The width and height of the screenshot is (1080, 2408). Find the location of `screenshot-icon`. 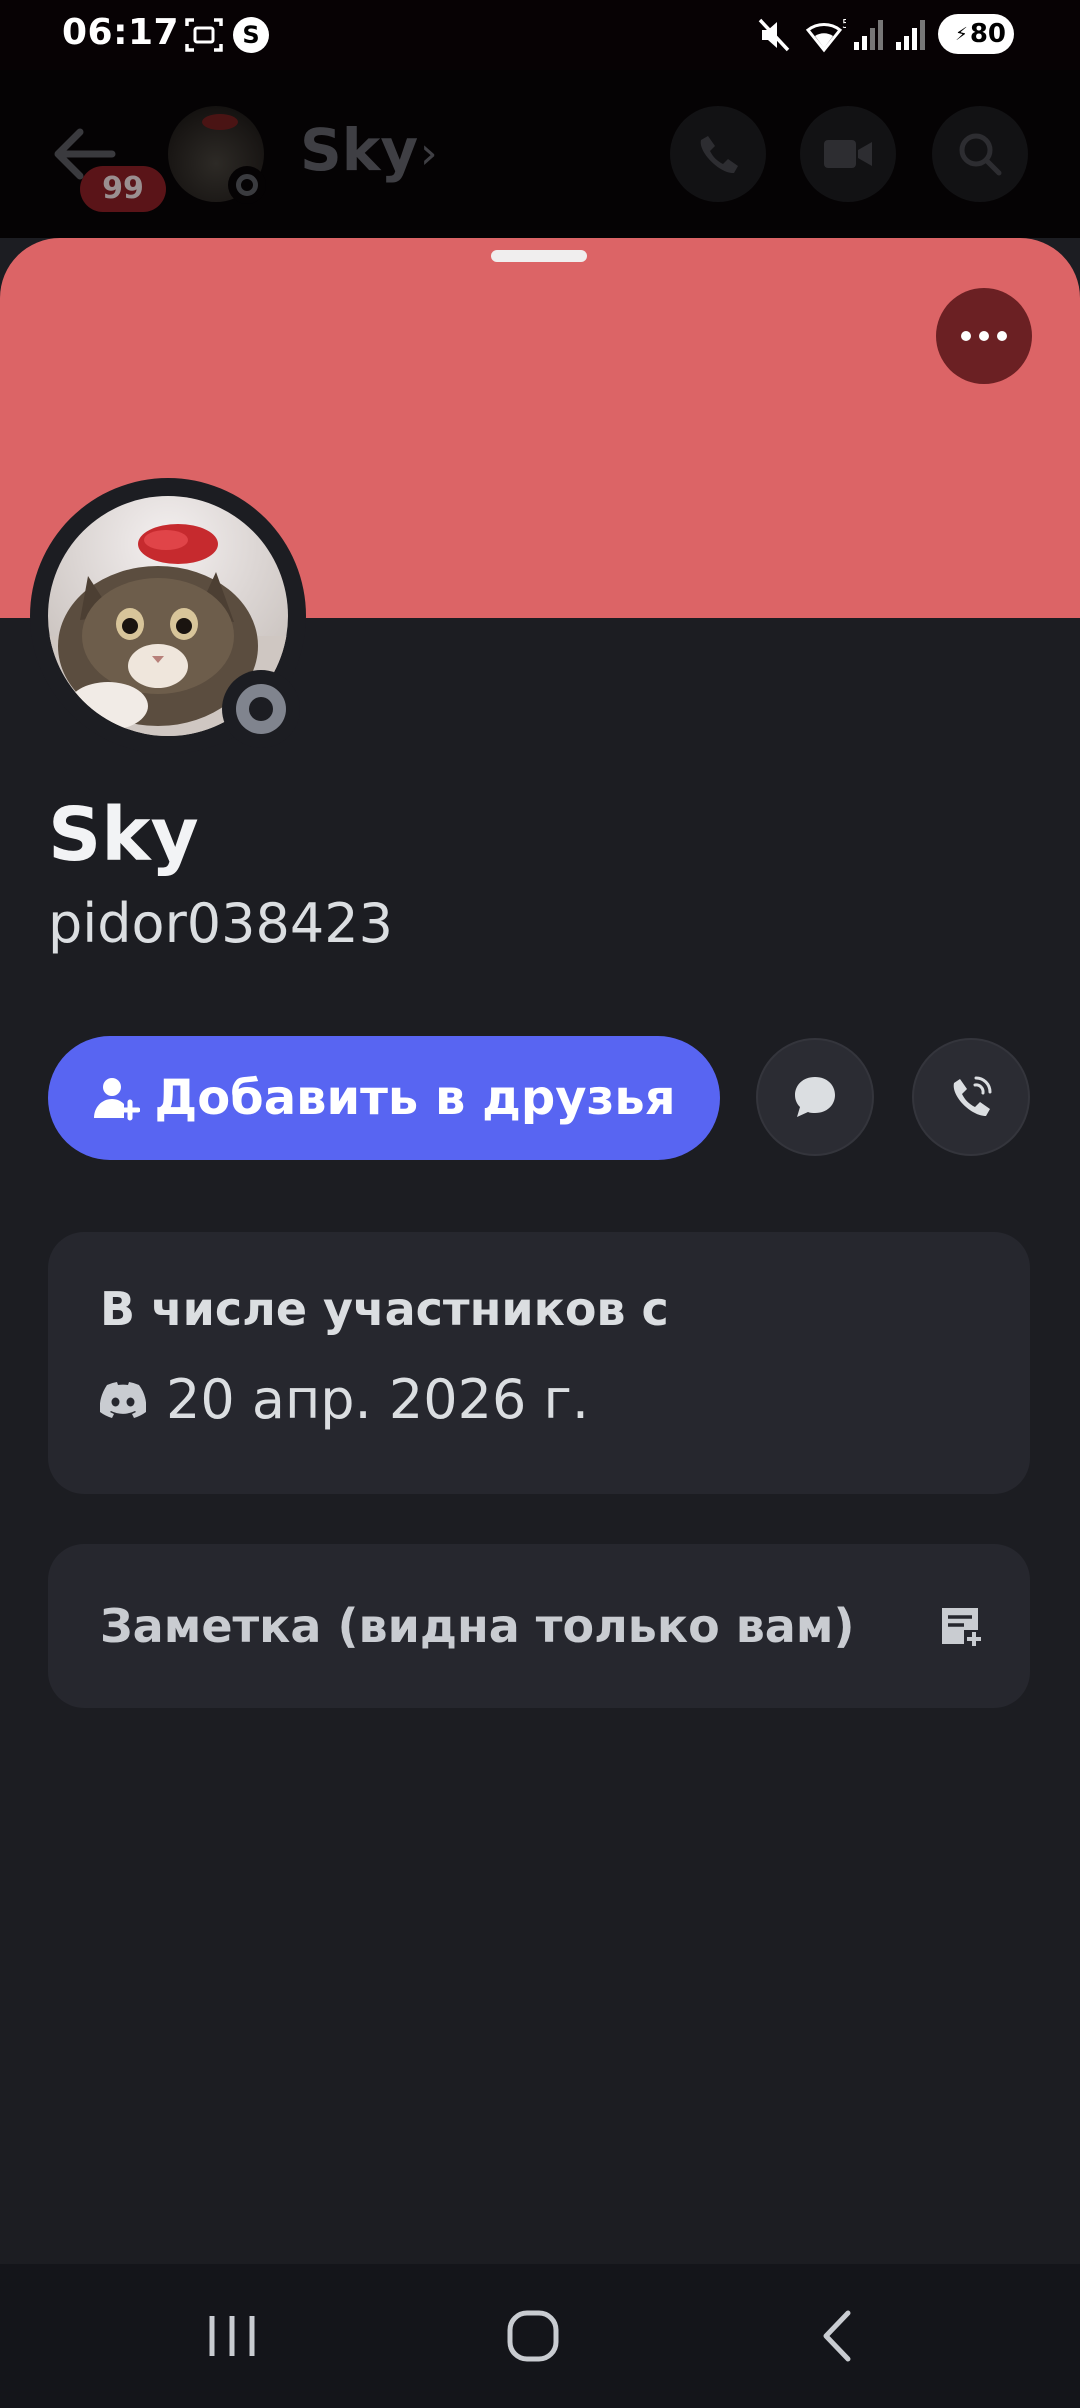

screenshot-icon is located at coordinates (204, 35).